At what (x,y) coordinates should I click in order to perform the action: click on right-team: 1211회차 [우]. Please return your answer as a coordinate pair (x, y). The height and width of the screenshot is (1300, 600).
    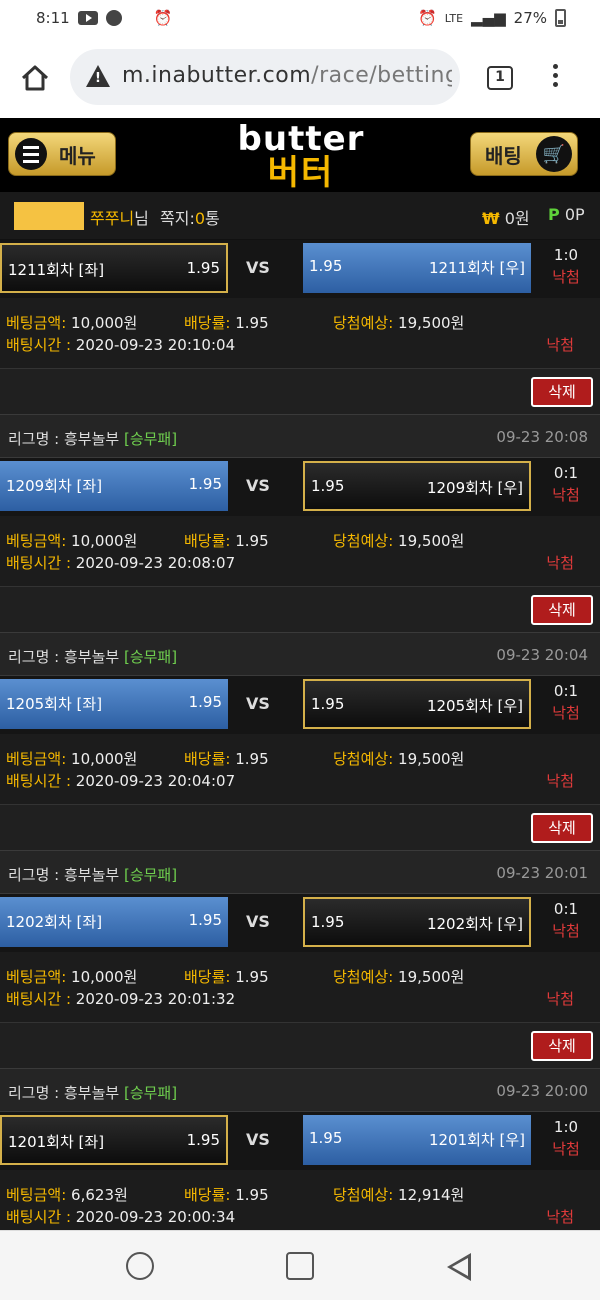
    Looking at the image, I should click on (476, 268).